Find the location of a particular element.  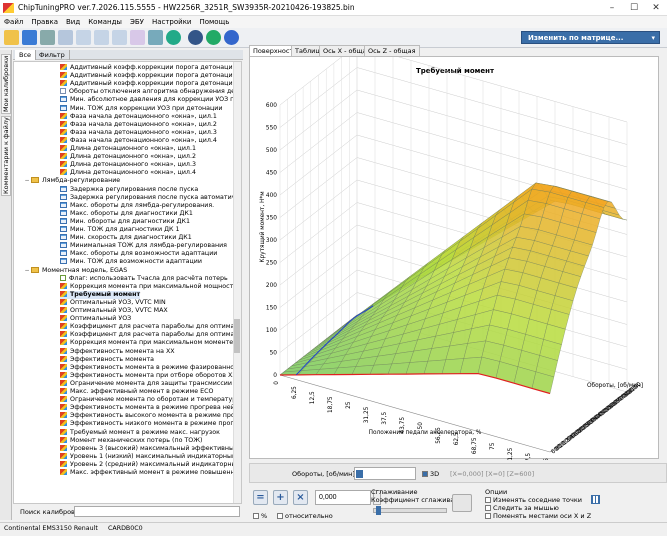

option-neighbors: Изменять соседние точки is located at coordinates (533, 500).